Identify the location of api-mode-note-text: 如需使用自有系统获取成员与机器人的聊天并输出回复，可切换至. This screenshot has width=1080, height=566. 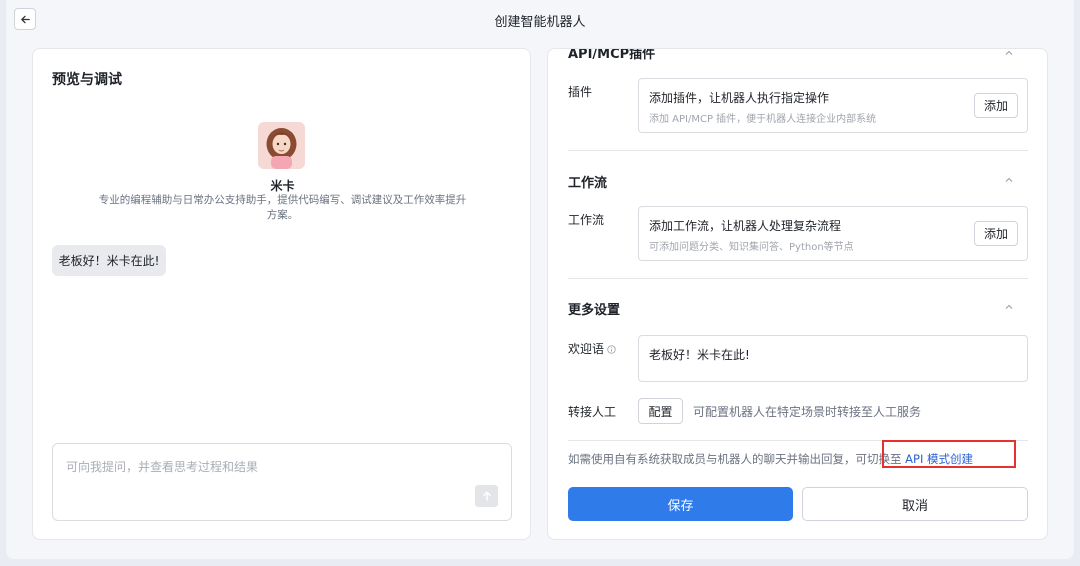
(737, 459).